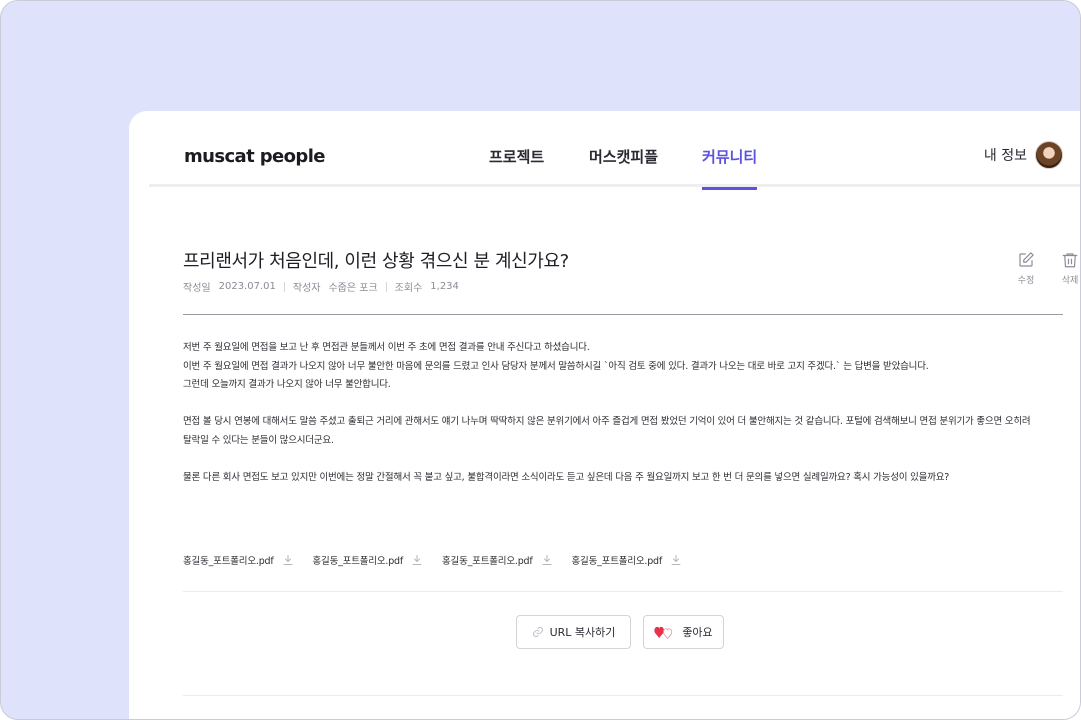  What do you see at coordinates (444, 286) in the screenshot?
I see `post-views: 1,234` at bounding box center [444, 286].